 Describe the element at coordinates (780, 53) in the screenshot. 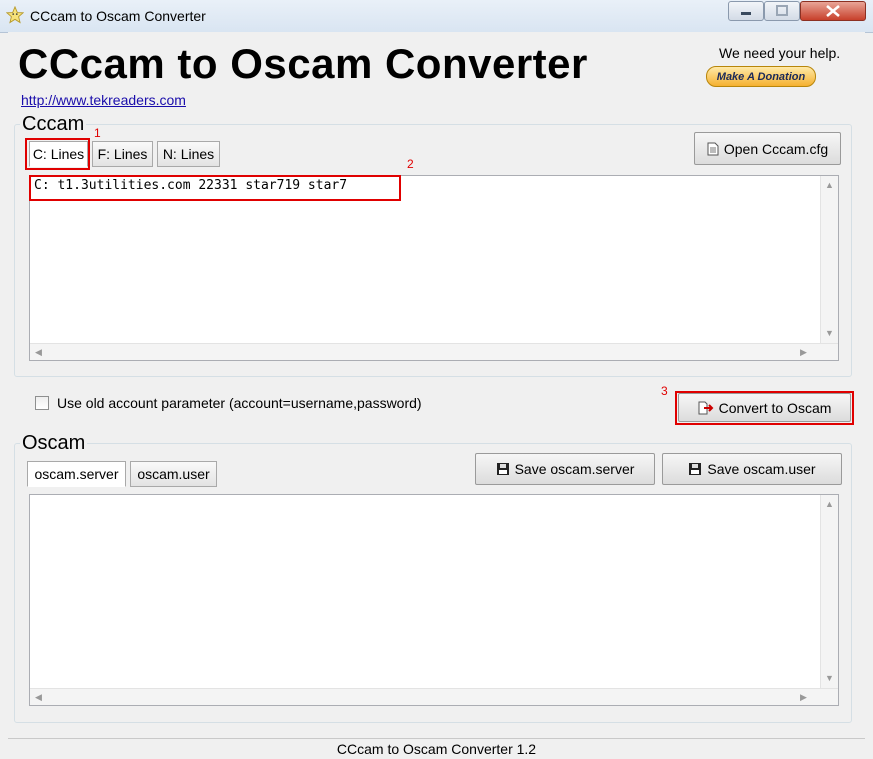

I see `help-text: We need your help.` at that location.